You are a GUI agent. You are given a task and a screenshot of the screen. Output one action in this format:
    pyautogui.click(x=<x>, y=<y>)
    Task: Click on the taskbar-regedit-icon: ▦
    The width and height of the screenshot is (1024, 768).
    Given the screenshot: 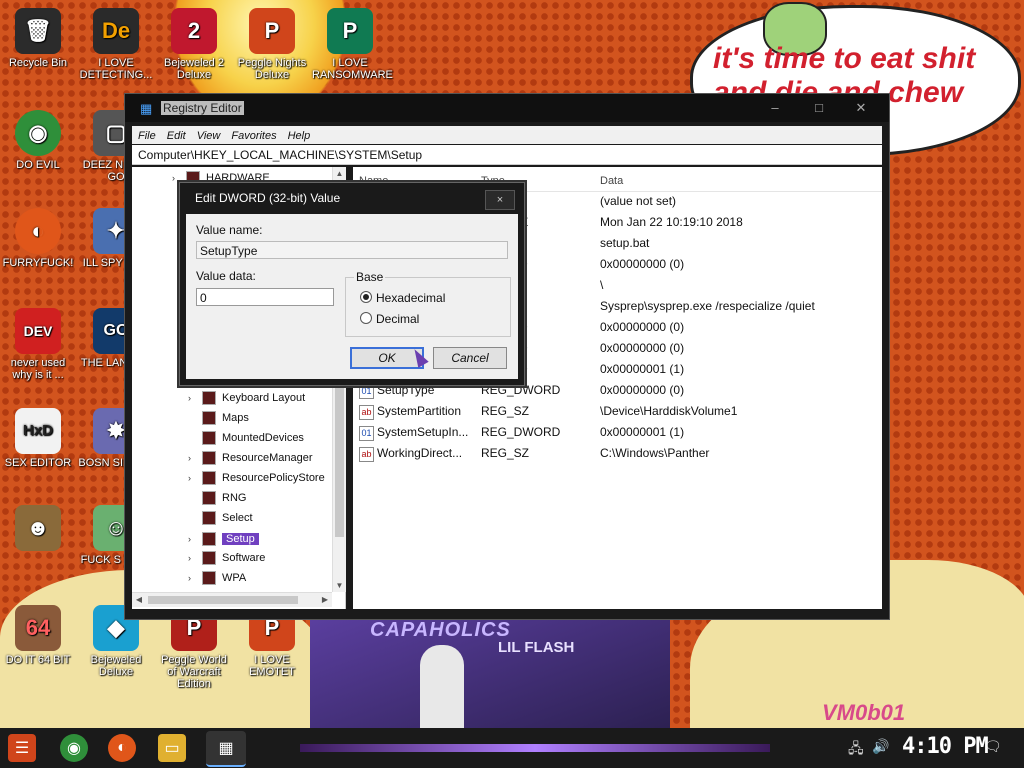 What is the action you would take?
    pyautogui.click(x=226, y=749)
    